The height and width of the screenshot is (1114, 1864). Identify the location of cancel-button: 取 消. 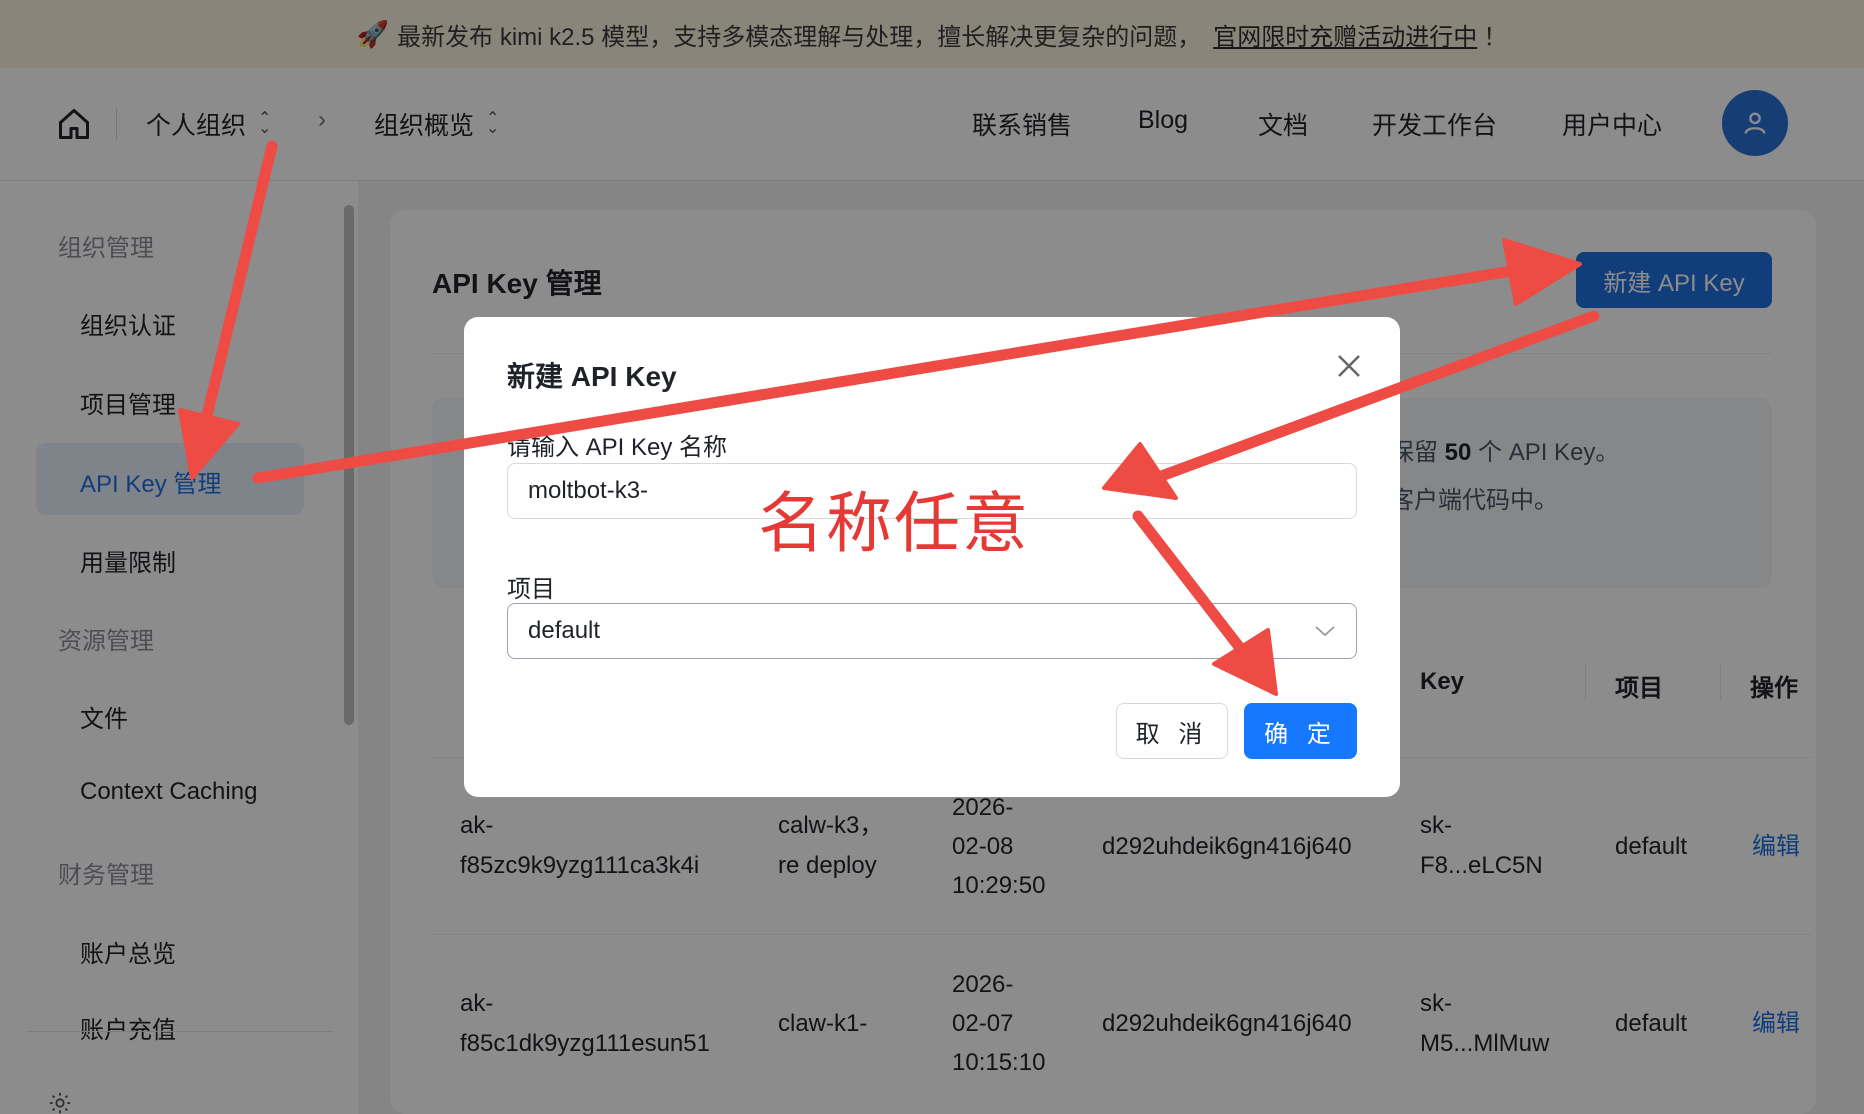
(1172, 731).